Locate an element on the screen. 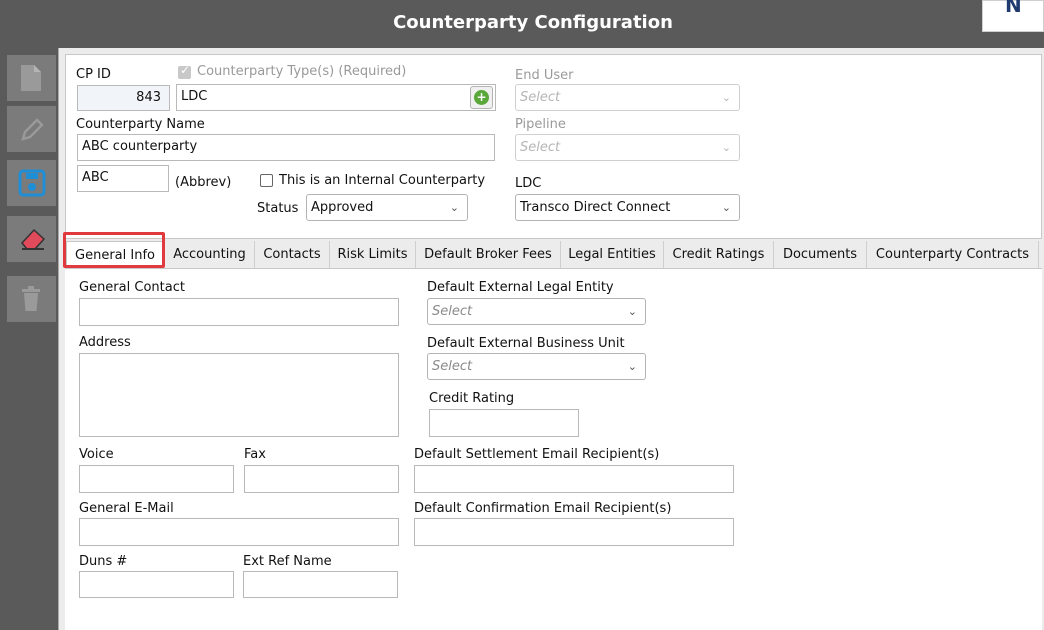  voice-field is located at coordinates (156, 479).